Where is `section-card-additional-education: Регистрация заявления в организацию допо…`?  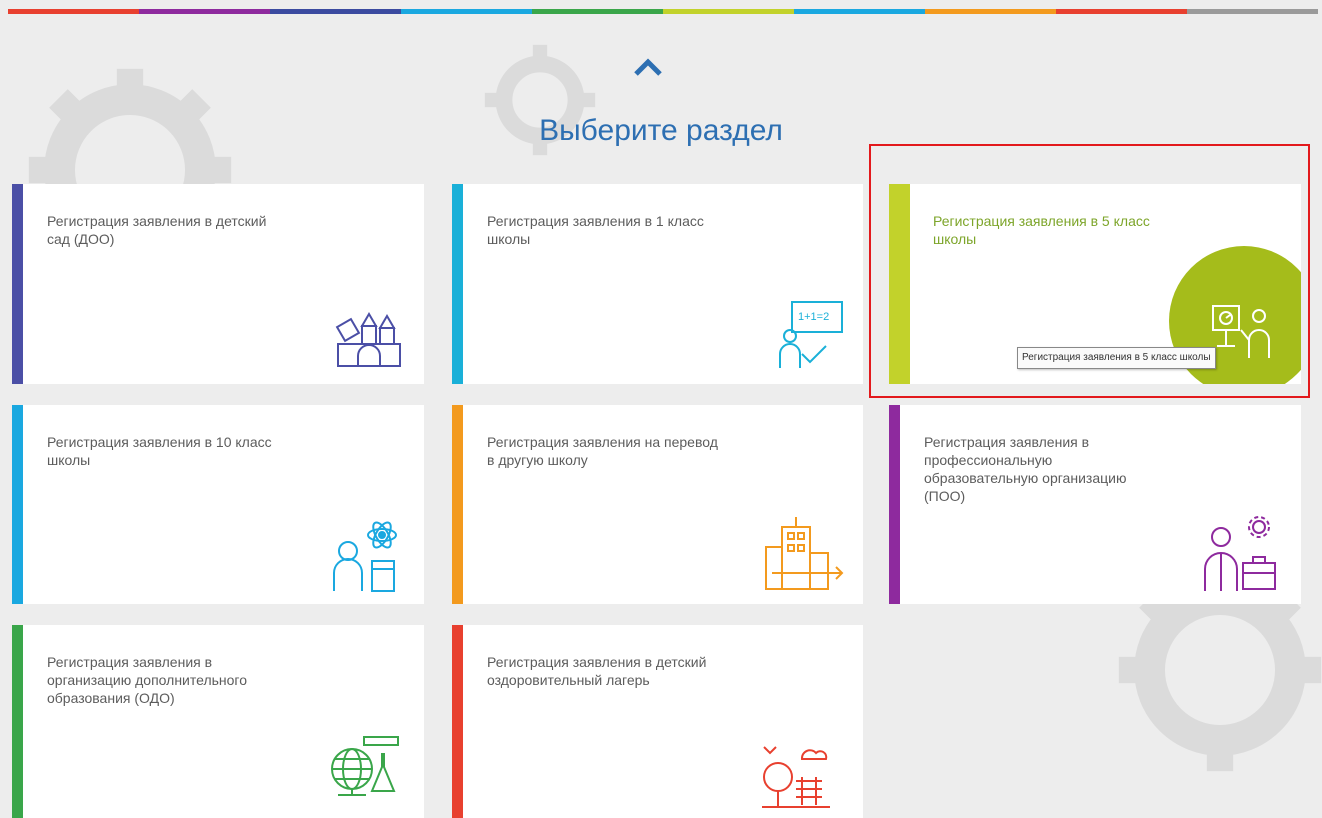
section-card-additional-education: Регистрация заявления в организацию допо… is located at coordinates (218, 721).